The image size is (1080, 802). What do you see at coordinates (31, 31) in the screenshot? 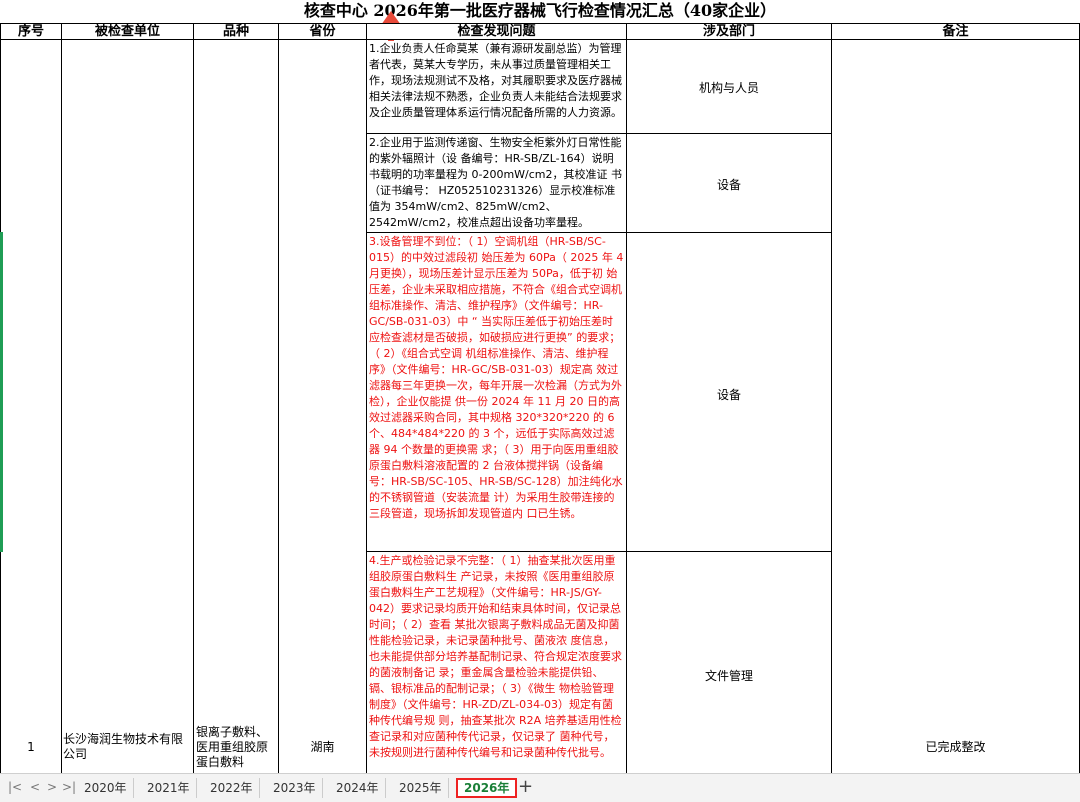
I see `header-seq: 序号` at bounding box center [31, 31].